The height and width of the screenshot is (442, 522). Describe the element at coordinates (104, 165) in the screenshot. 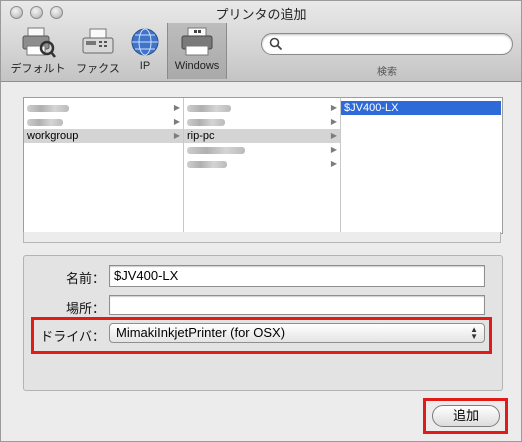

I see `browser-column-1: ▶ ▶ workgroup ▶` at that location.